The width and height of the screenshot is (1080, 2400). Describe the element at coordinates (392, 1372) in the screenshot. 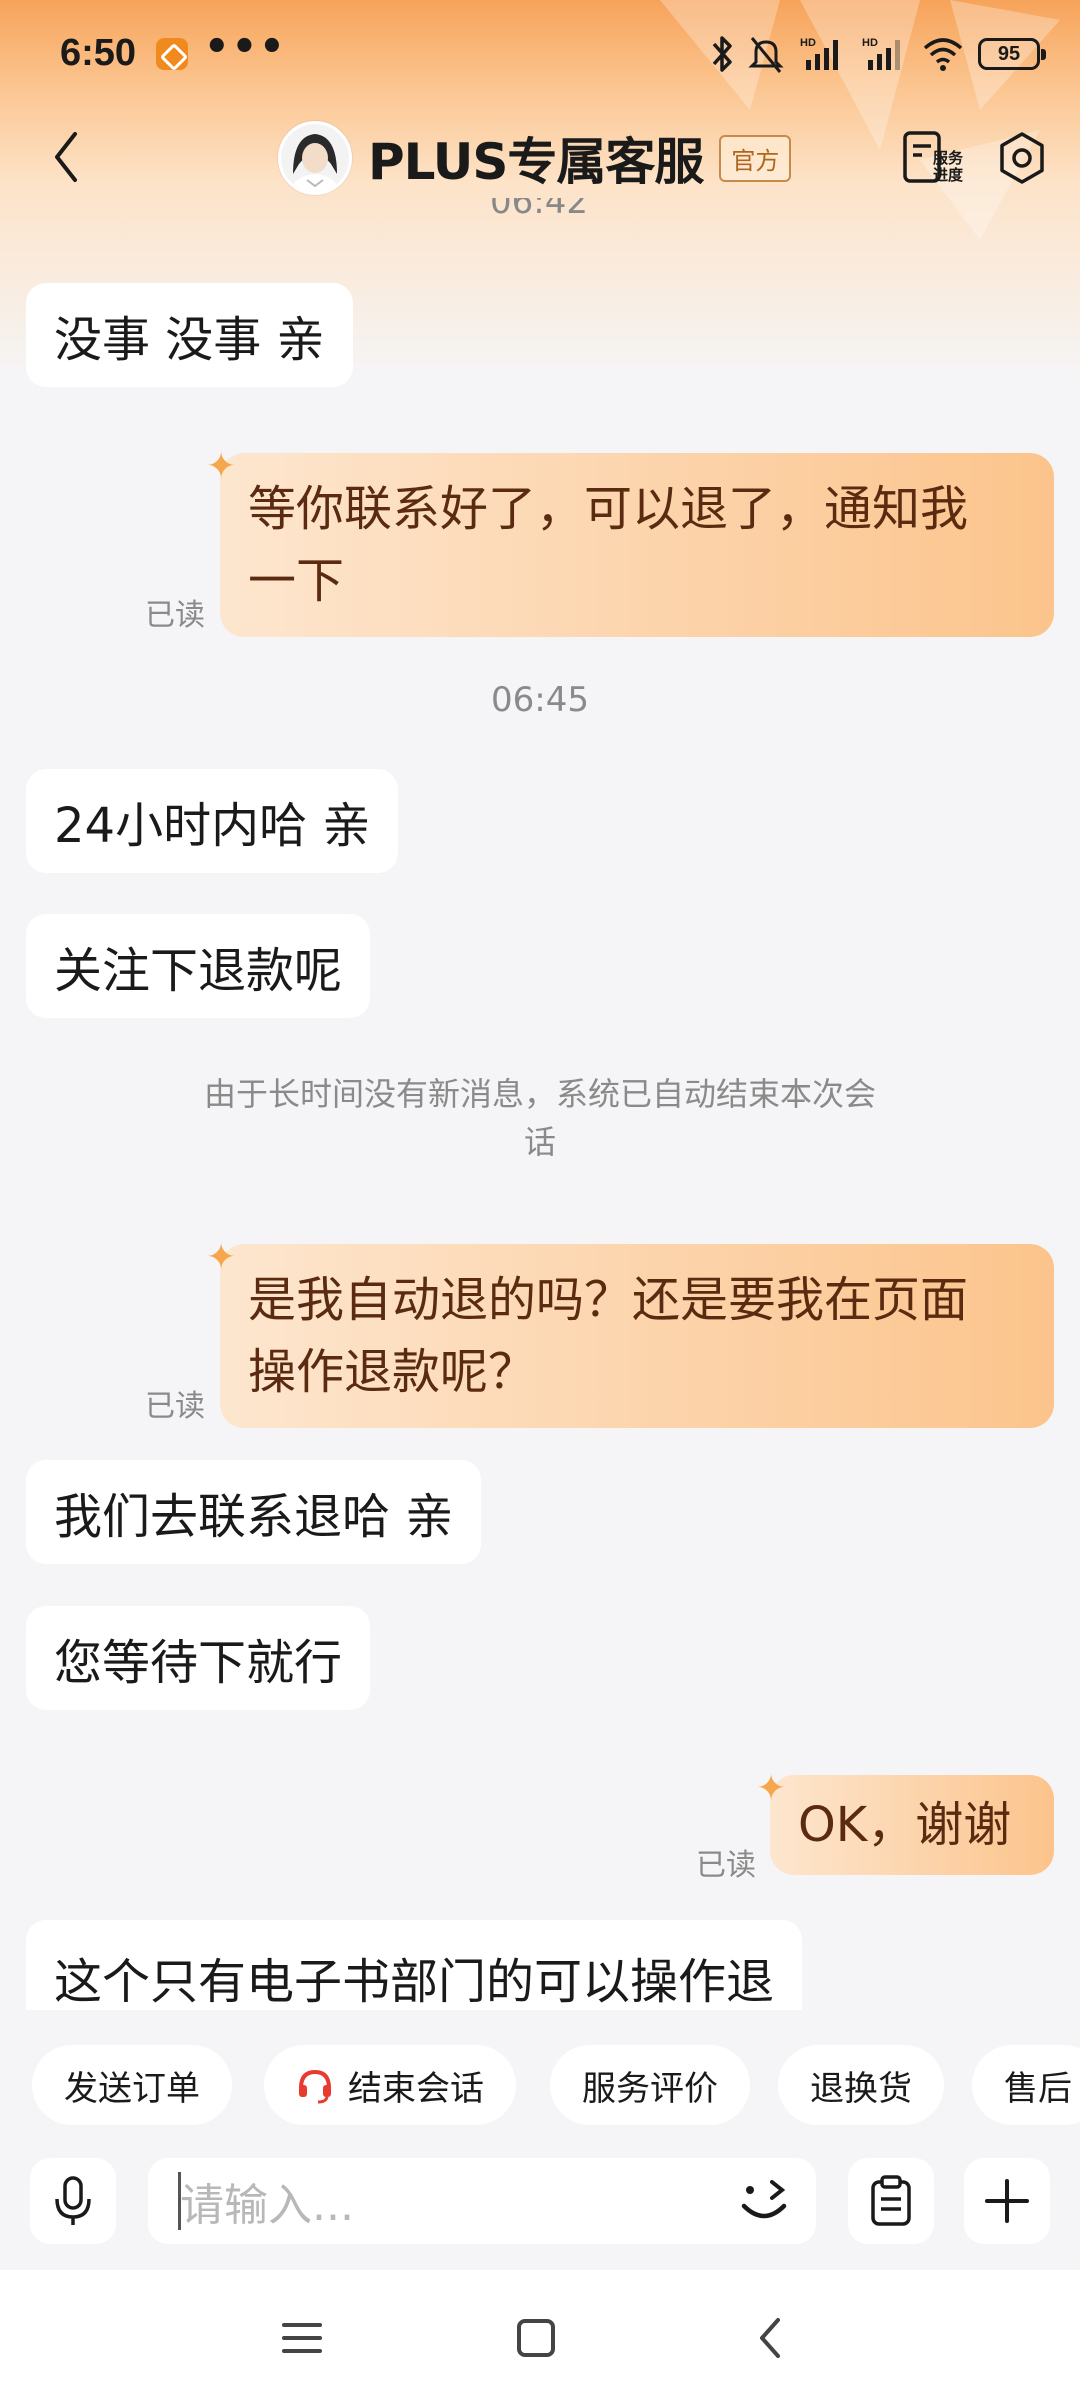

I see `message-text-line: 操作退款呢？` at that location.